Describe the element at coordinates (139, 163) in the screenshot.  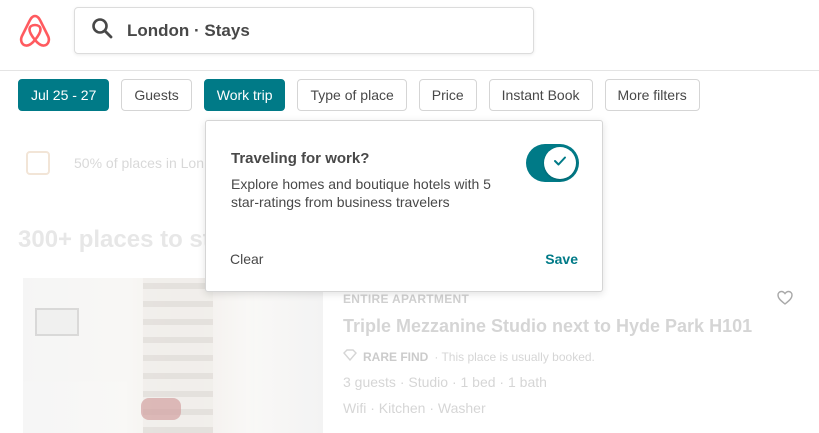
I see `notice-text: 50% of places in Lon` at that location.